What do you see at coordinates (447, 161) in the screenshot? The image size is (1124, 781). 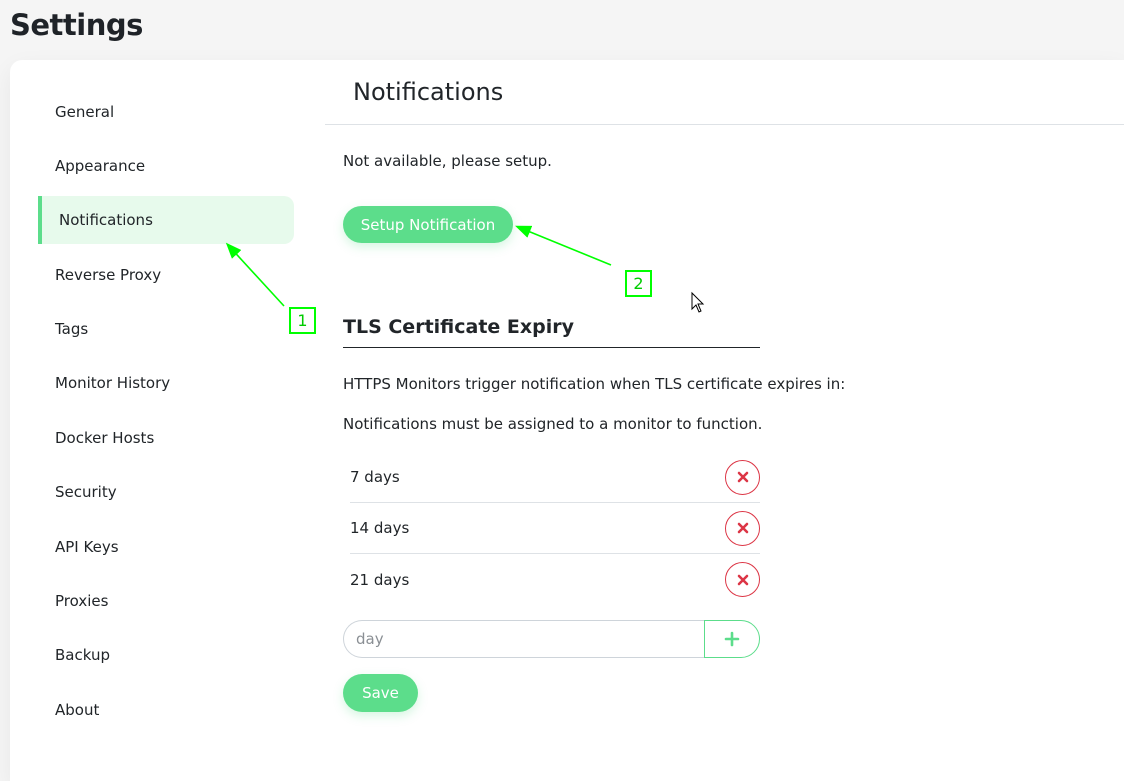 I see `notifications-status-text: Not available, please setup.` at bounding box center [447, 161].